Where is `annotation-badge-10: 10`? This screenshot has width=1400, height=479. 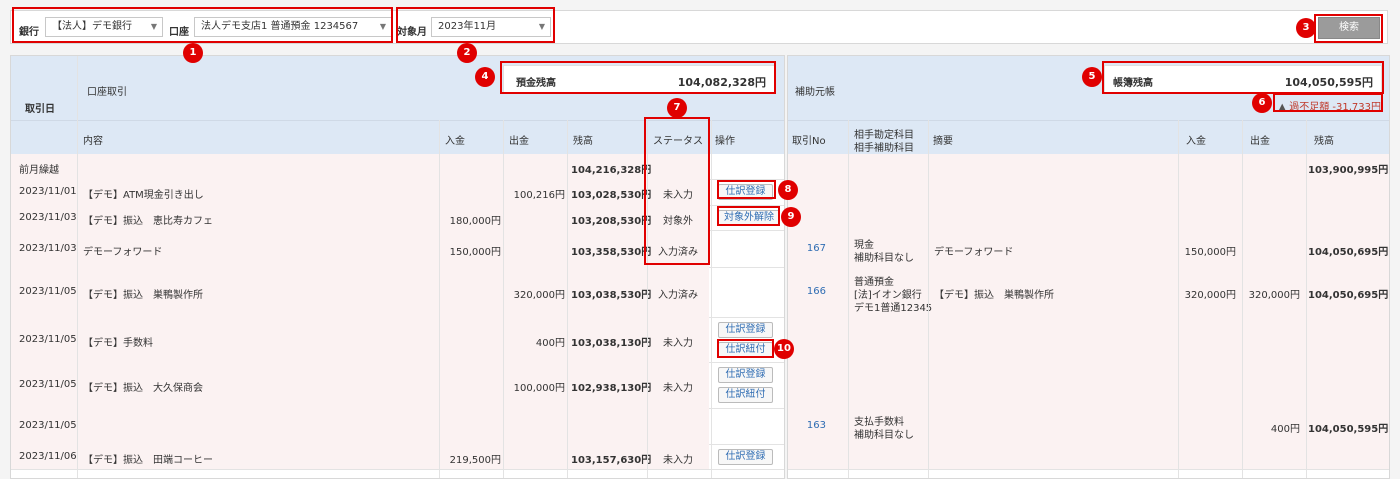
annotation-badge-10: 10 is located at coordinates (784, 349).